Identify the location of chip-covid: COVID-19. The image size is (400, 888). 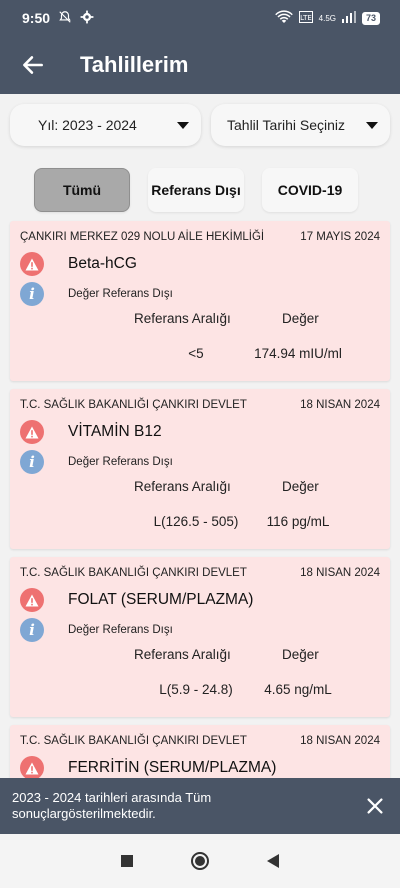
(310, 190).